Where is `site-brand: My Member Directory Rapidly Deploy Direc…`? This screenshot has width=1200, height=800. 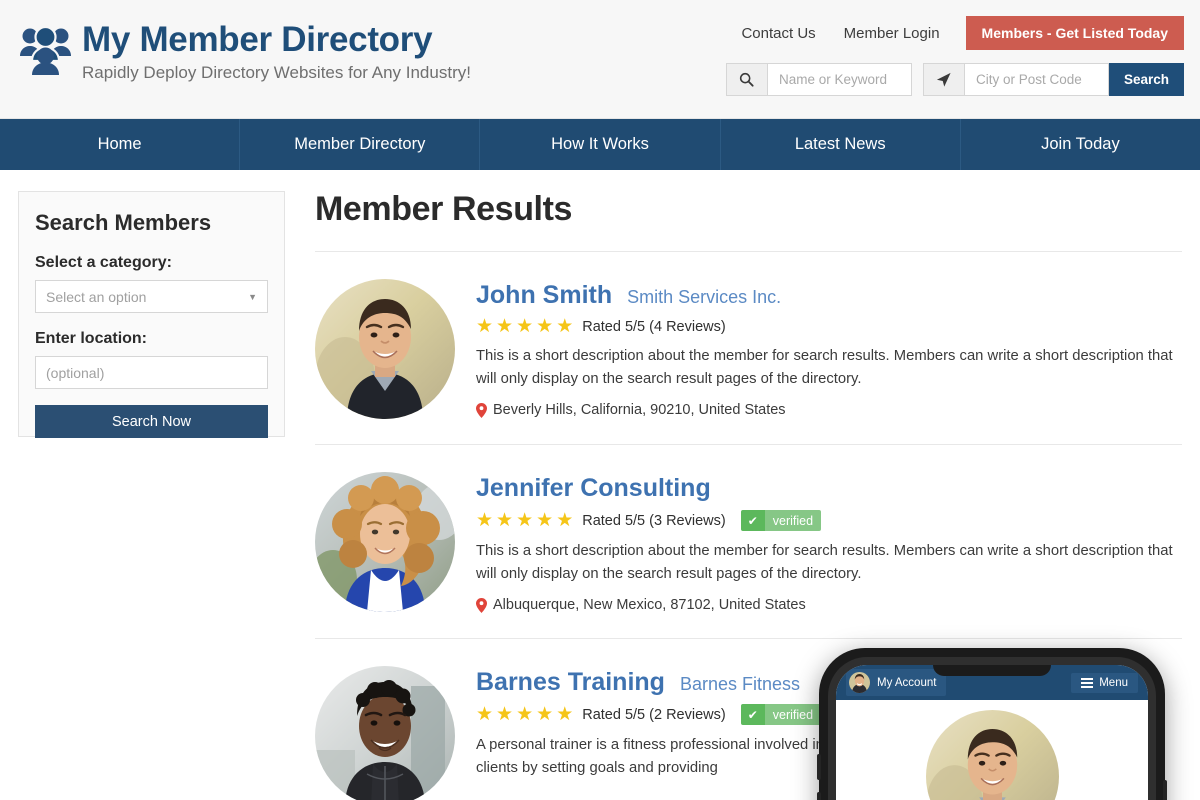 site-brand: My Member Directory Rapidly Deploy Direc… is located at coordinates (244, 51).